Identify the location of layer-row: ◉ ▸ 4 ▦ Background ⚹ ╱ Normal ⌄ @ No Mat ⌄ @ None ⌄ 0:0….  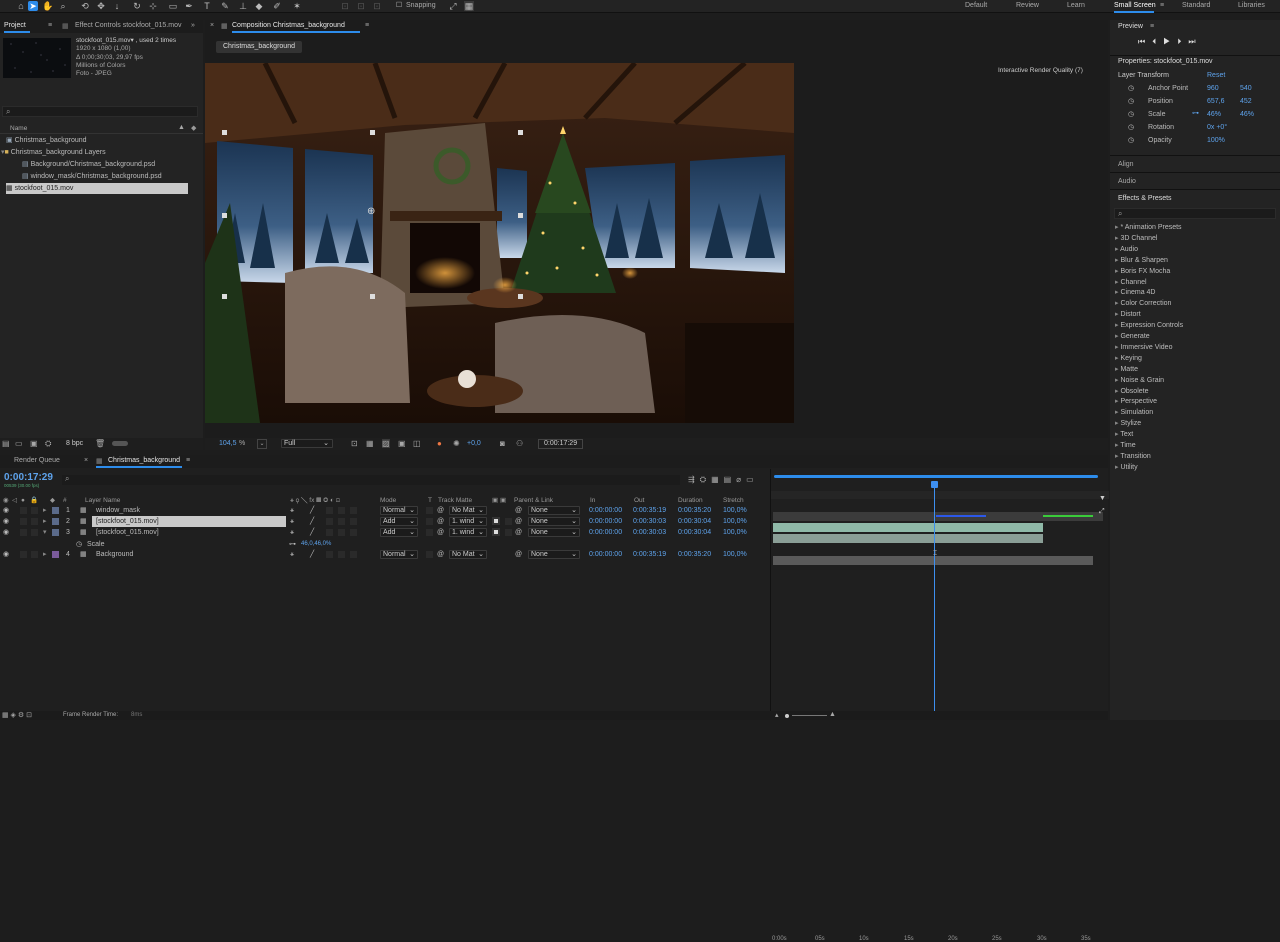
(385, 554).